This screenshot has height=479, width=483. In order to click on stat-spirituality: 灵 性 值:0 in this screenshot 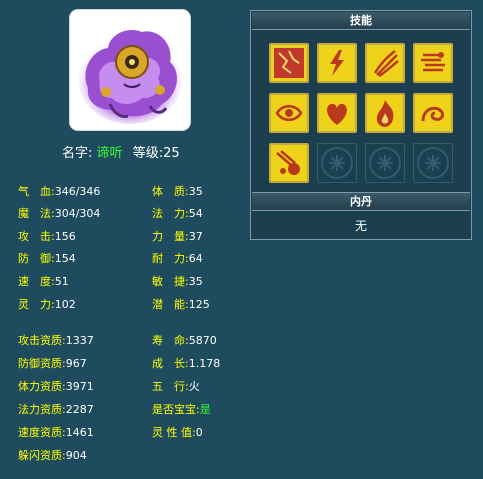, I will do `click(177, 432)`.